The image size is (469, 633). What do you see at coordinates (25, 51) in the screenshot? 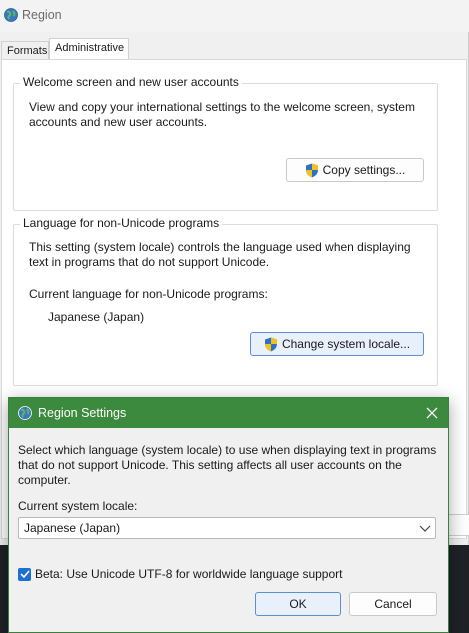
I see `tab-formats: Formats` at bounding box center [25, 51].